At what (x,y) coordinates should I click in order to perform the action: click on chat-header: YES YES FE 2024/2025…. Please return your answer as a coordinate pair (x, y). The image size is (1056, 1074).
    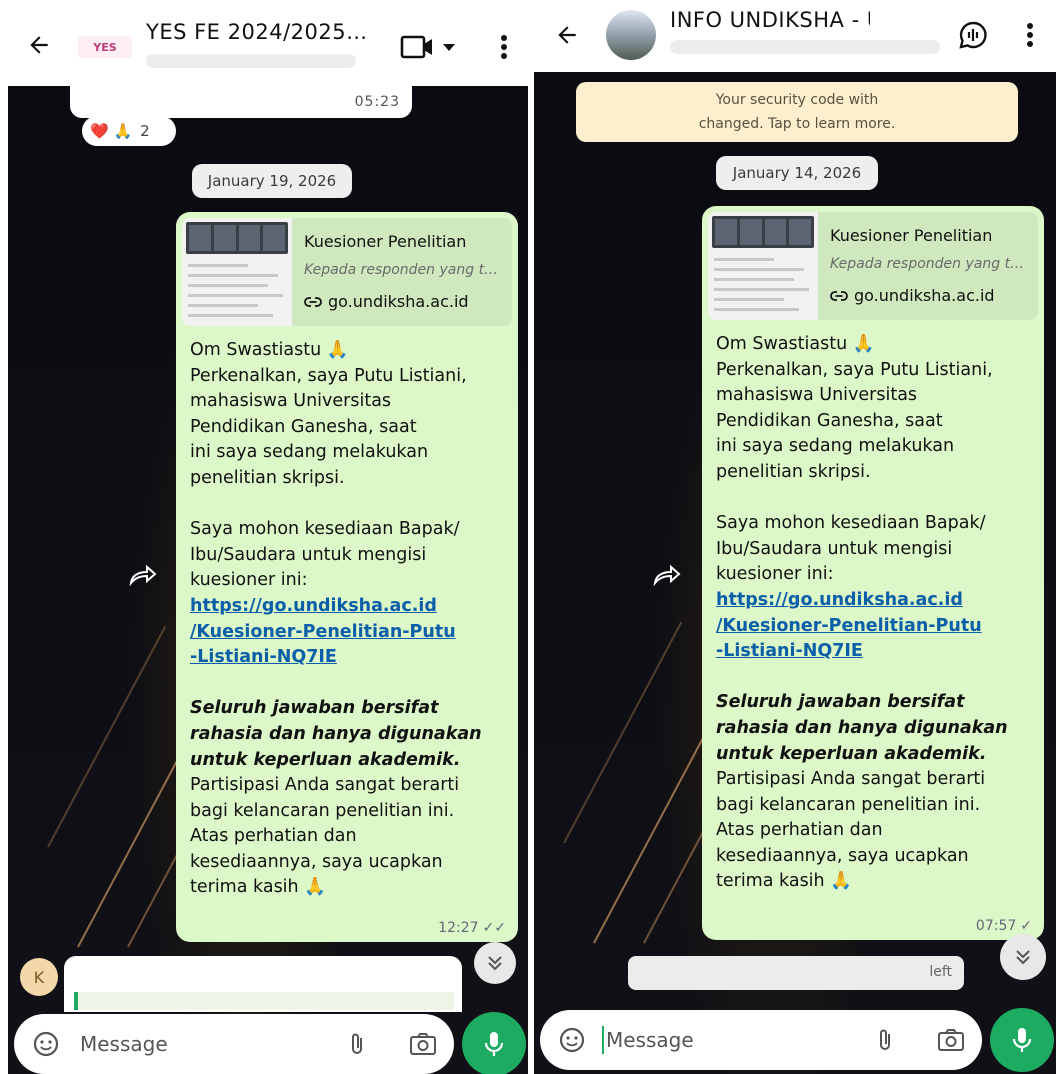
    Looking at the image, I should click on (264, 43).